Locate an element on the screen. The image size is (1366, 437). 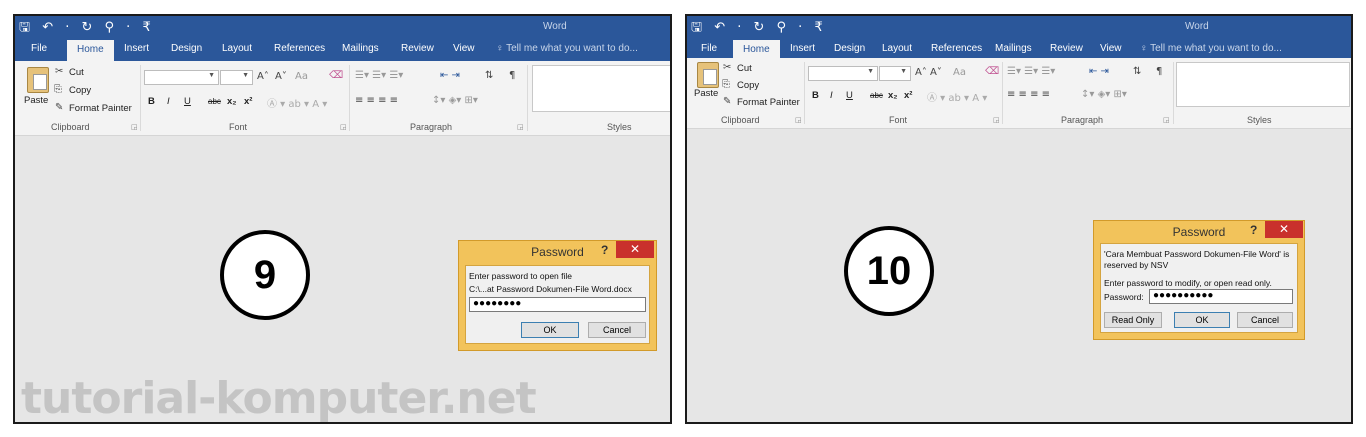
dialog-reserved-by: reserved by NSV is located at coordinates (1136, 265).